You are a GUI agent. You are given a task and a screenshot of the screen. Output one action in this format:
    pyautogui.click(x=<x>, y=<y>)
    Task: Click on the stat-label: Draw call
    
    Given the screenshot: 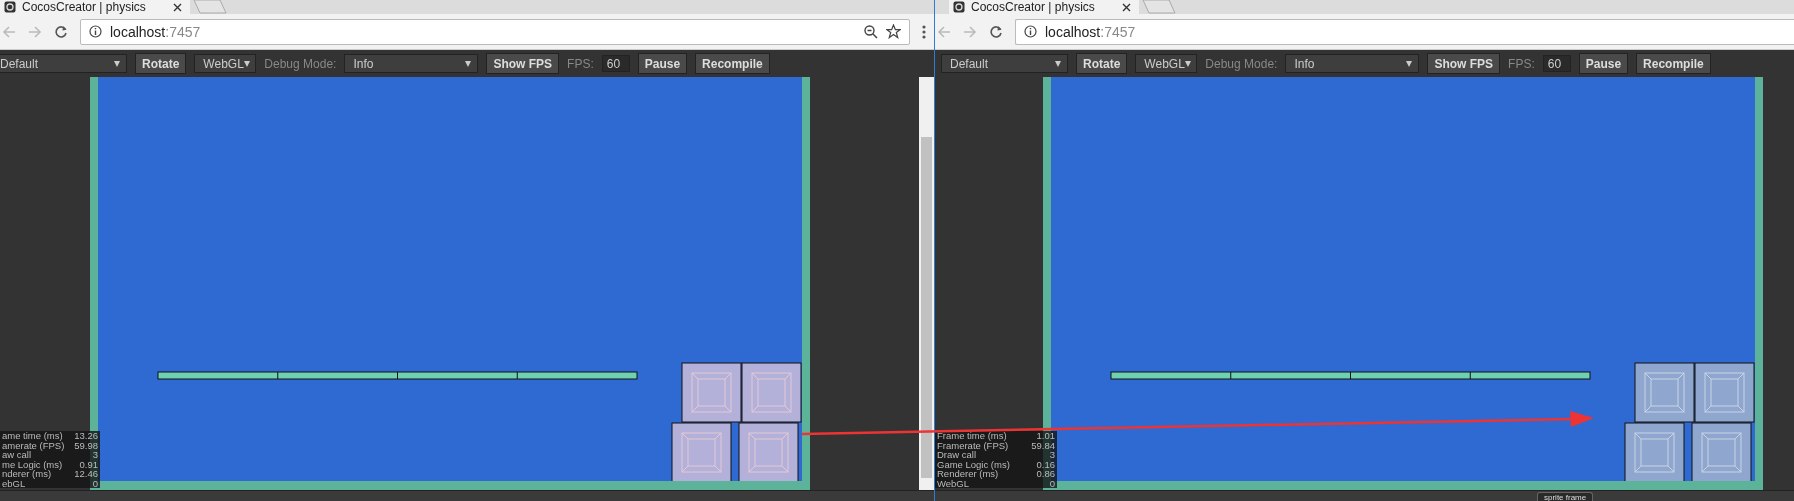 What is the action you would take?
    pyautogui.click(x=957, y=455)
    